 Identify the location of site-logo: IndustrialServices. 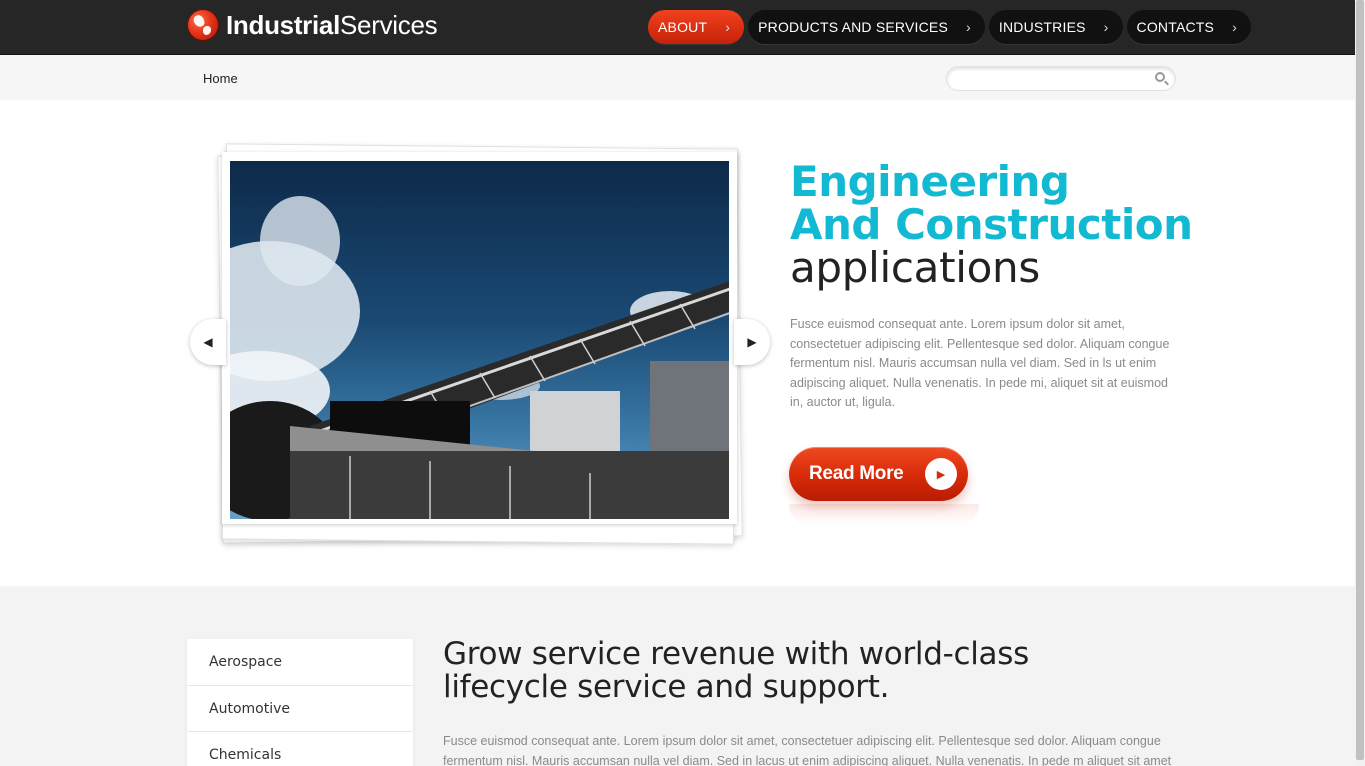
(312, 25).